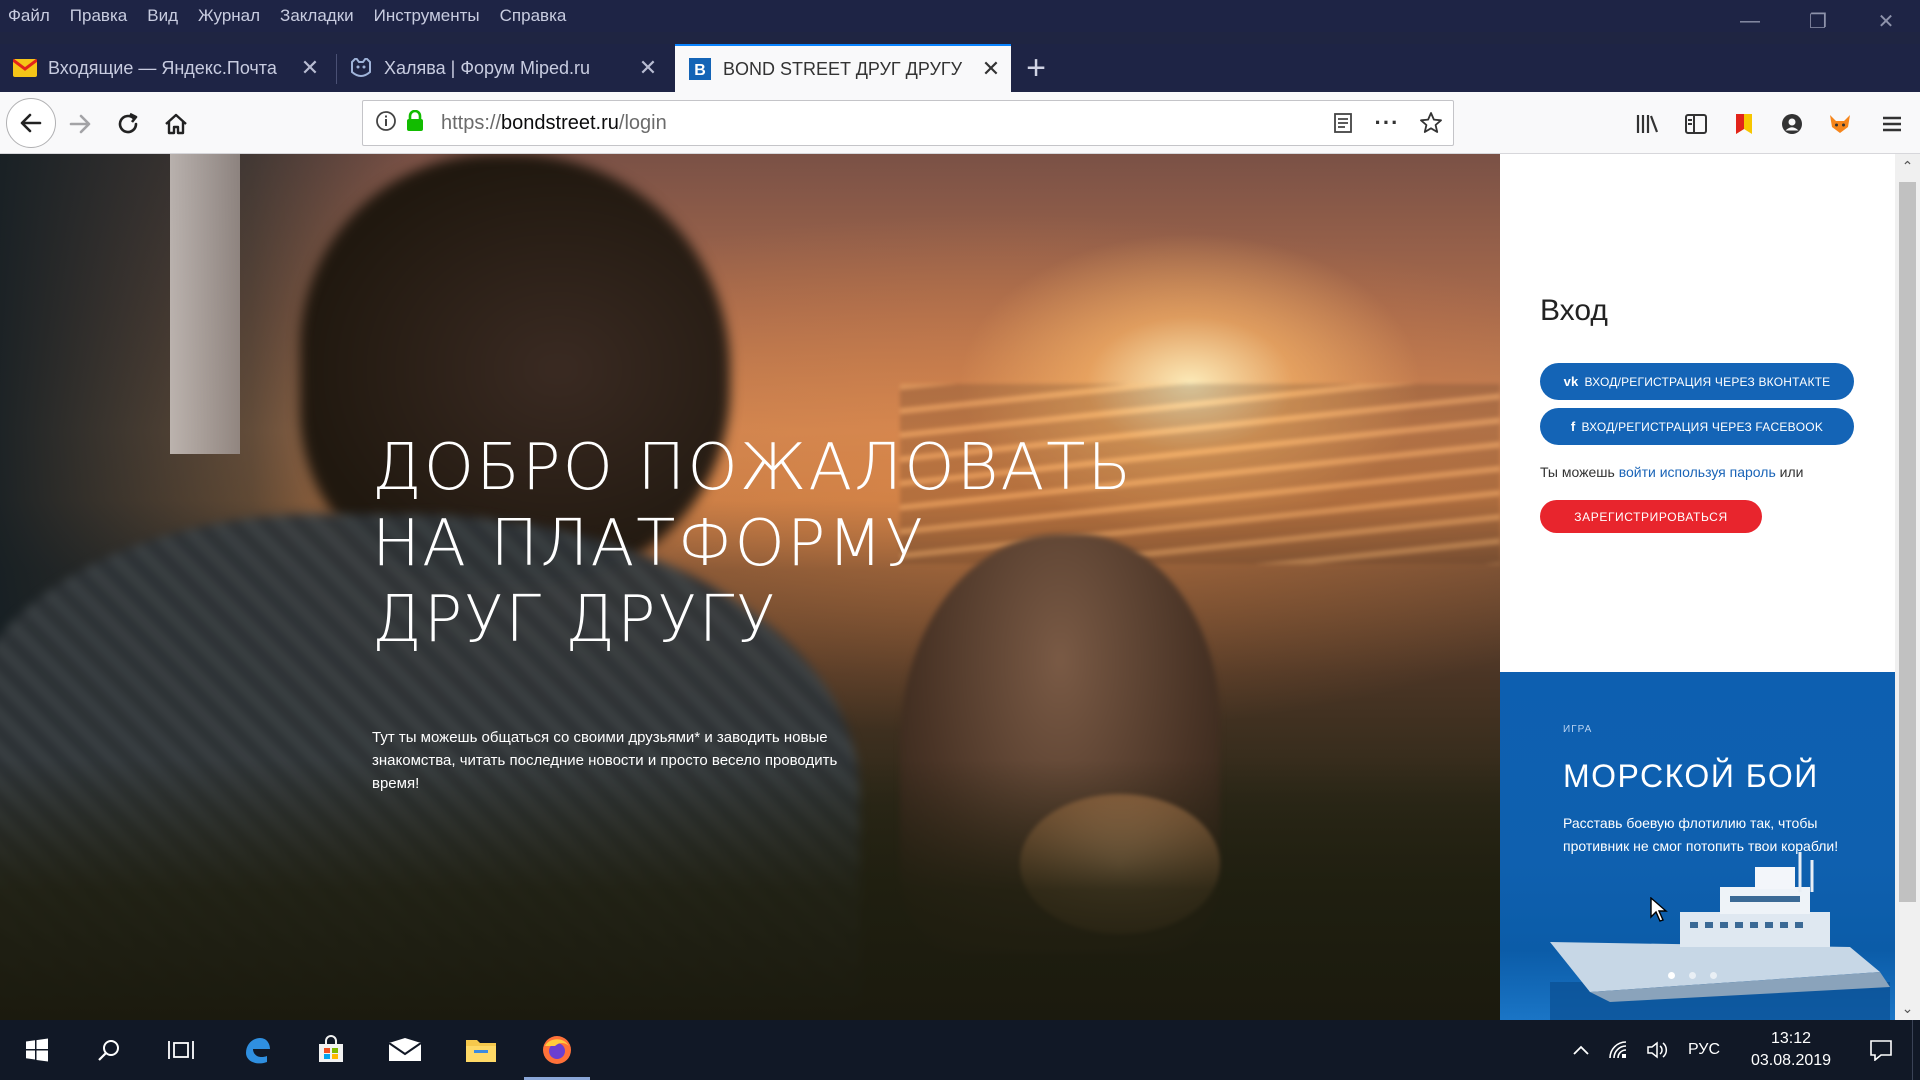 The image size is (1920, 1080). Describe the element at coordinates (1704, 1050) in the screenshot. I see `language-indicator: РУС` at that location.